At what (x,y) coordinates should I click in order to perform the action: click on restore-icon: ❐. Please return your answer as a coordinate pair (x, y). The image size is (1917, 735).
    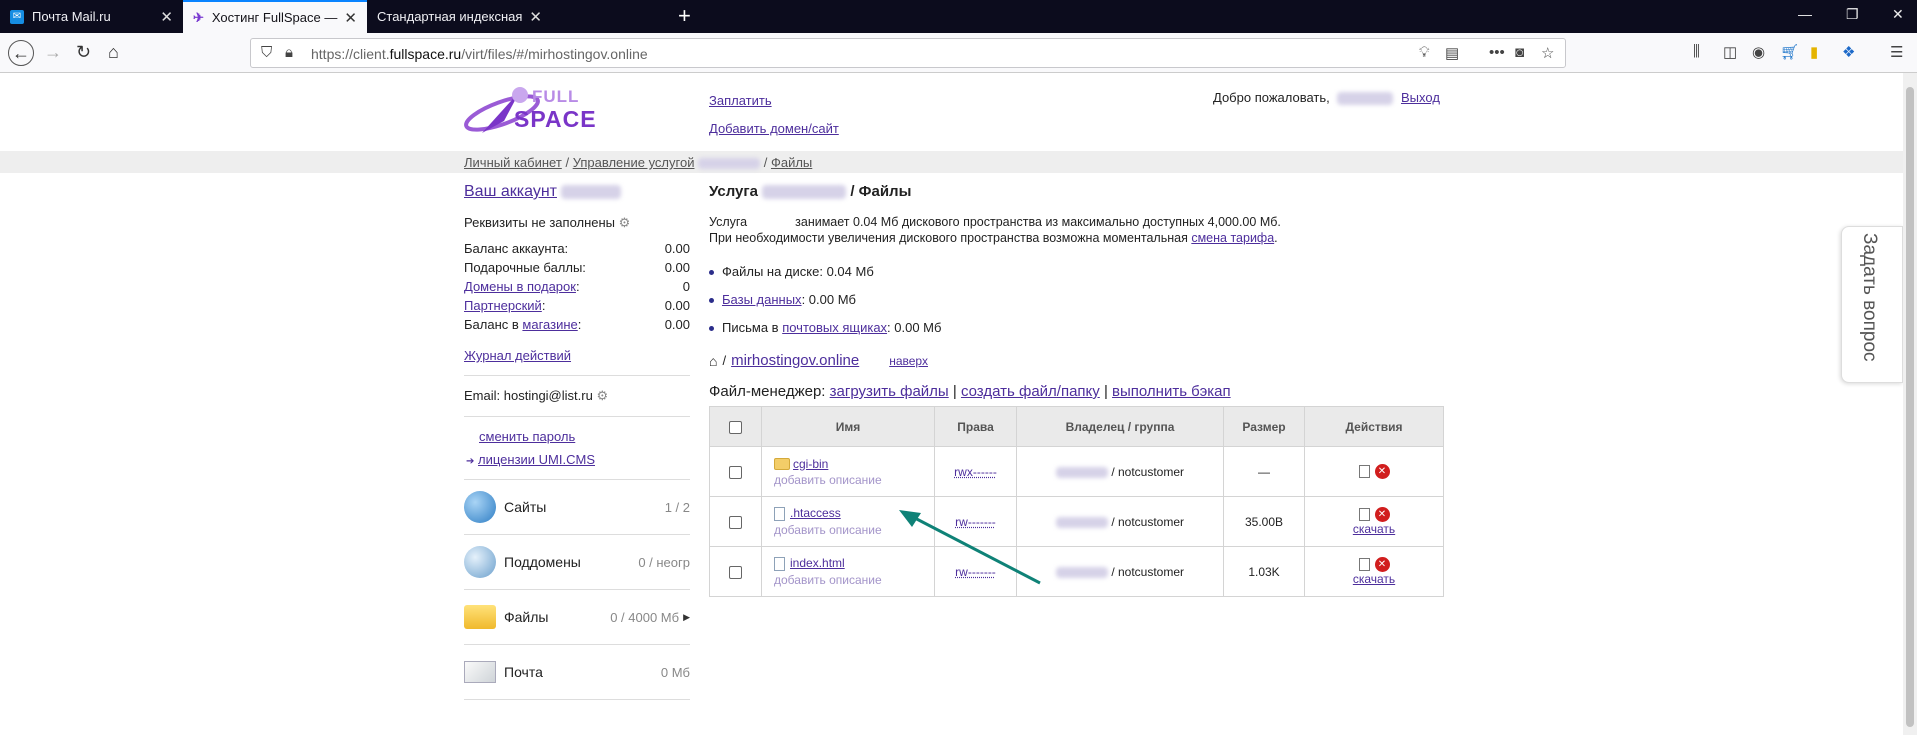
    Looking at the image, I should click on (1852, 14).